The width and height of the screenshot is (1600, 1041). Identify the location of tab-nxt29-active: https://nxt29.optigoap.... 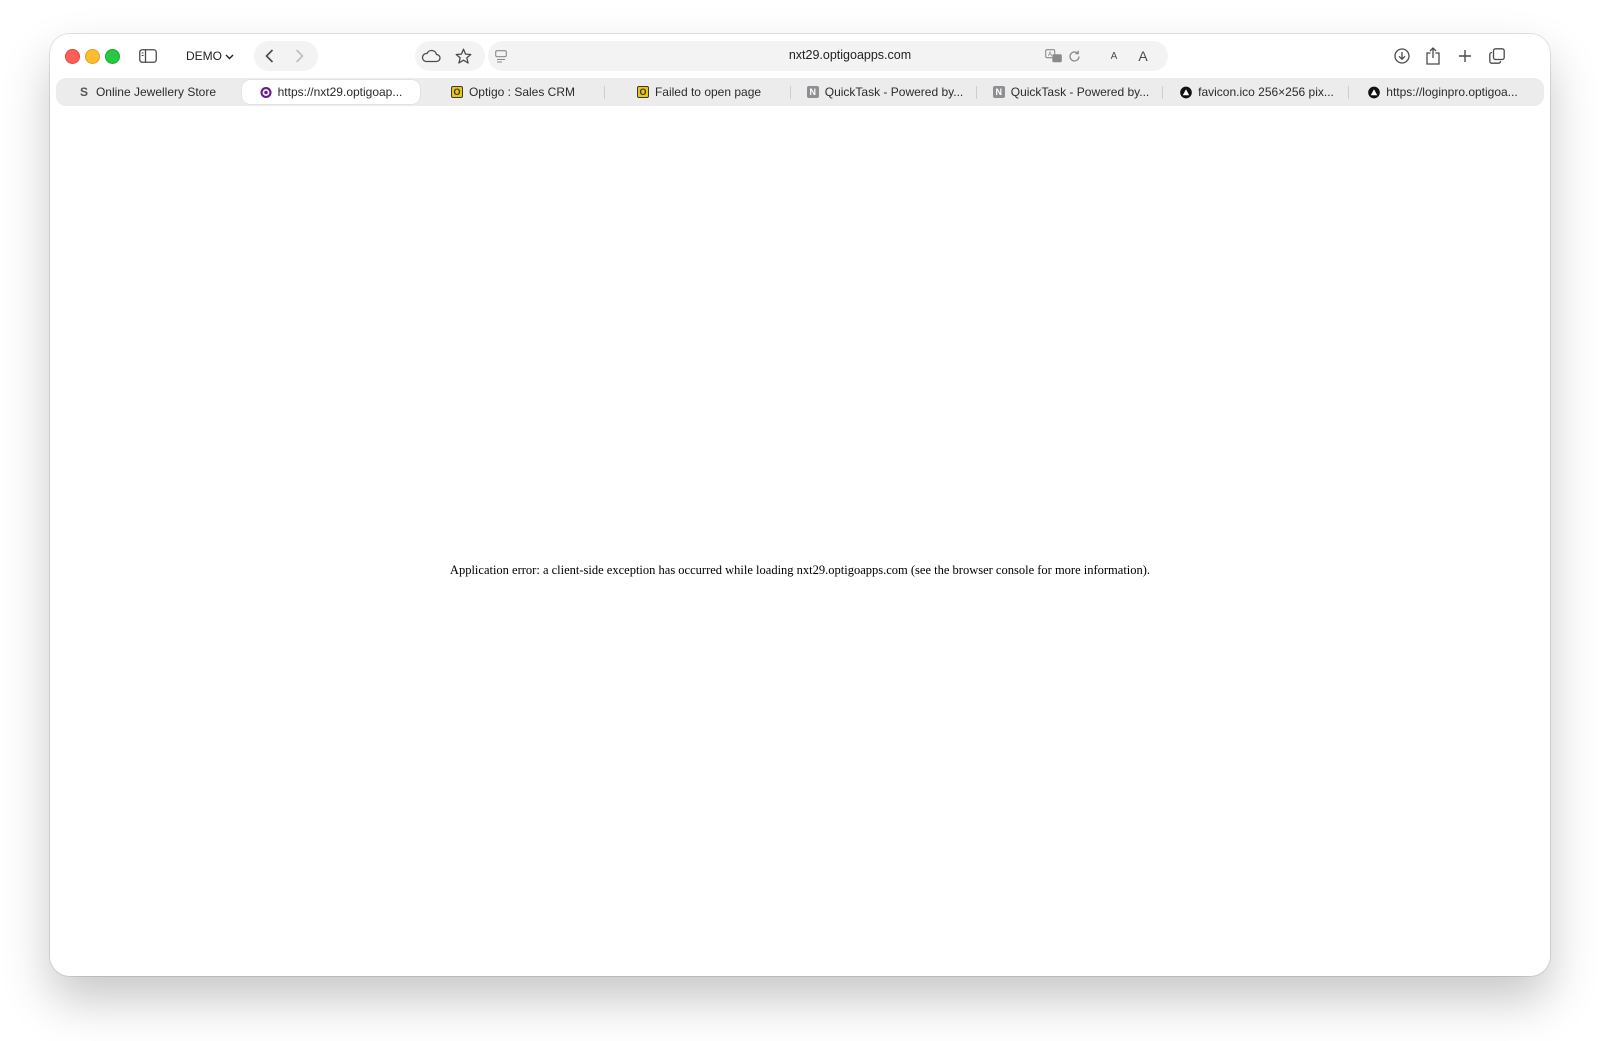
(331, 92).